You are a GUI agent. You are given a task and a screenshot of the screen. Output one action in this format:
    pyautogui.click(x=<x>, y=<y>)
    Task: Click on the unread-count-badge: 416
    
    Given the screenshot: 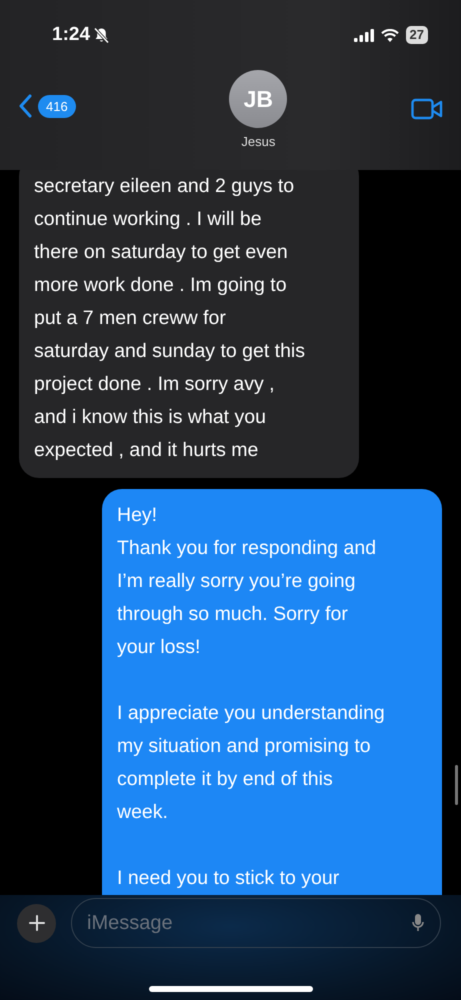 What is the action you would take?
    pyautogui.click(x=57, y=106)
    